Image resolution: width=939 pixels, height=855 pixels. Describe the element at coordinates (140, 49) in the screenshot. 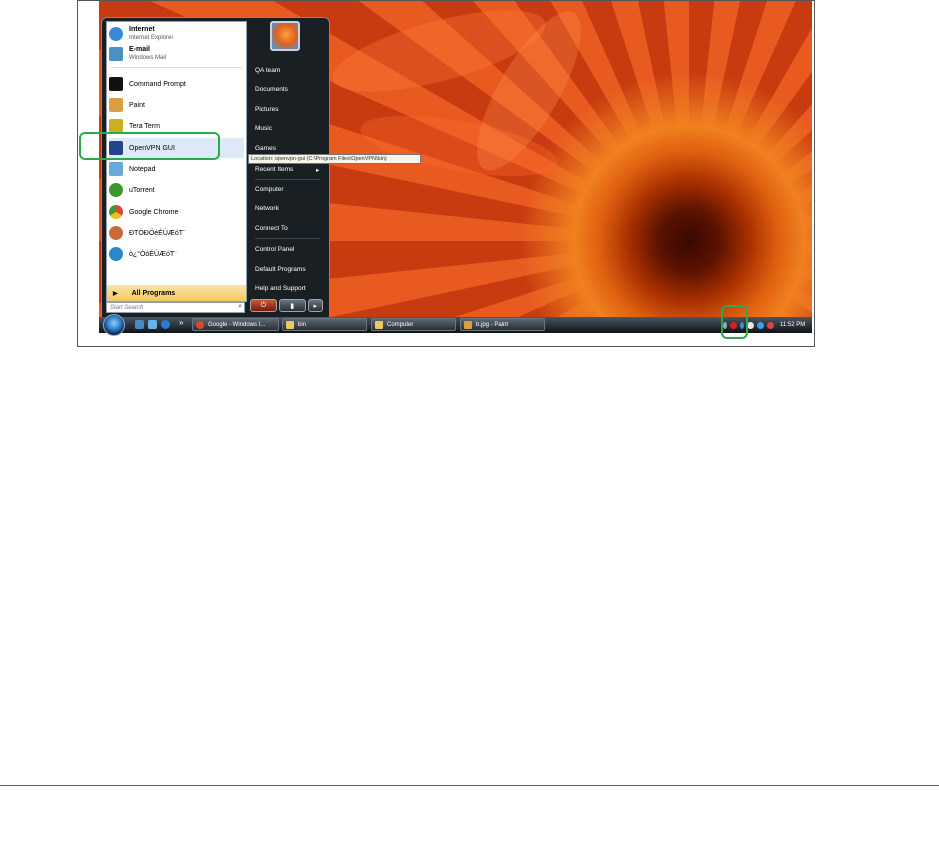

I see `pinned-item-label: E-mail` at that location.